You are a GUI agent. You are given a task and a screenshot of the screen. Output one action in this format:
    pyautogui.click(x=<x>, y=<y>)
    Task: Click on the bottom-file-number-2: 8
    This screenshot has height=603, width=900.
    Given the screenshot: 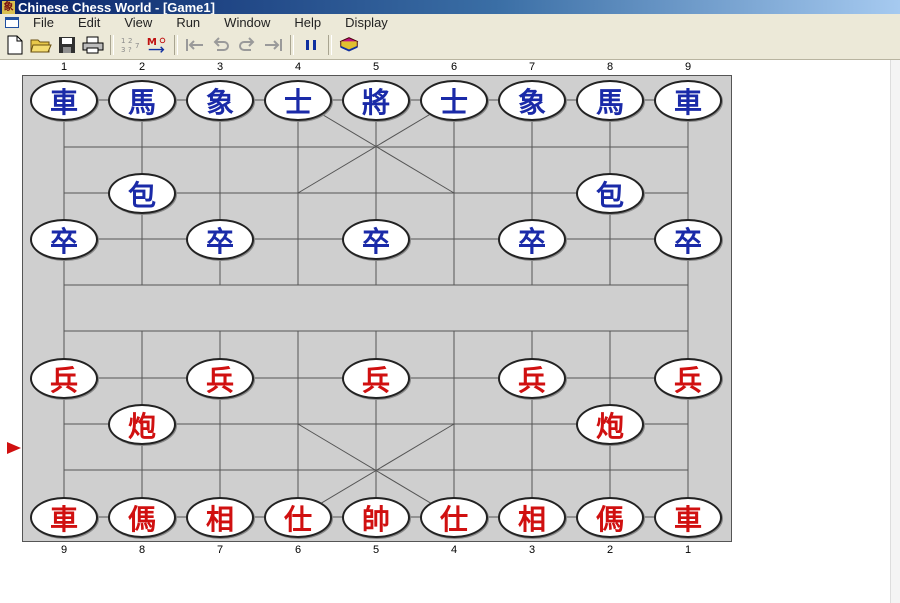 What is the action you would take?
    pyautogui.click(x=142, y=550)
    